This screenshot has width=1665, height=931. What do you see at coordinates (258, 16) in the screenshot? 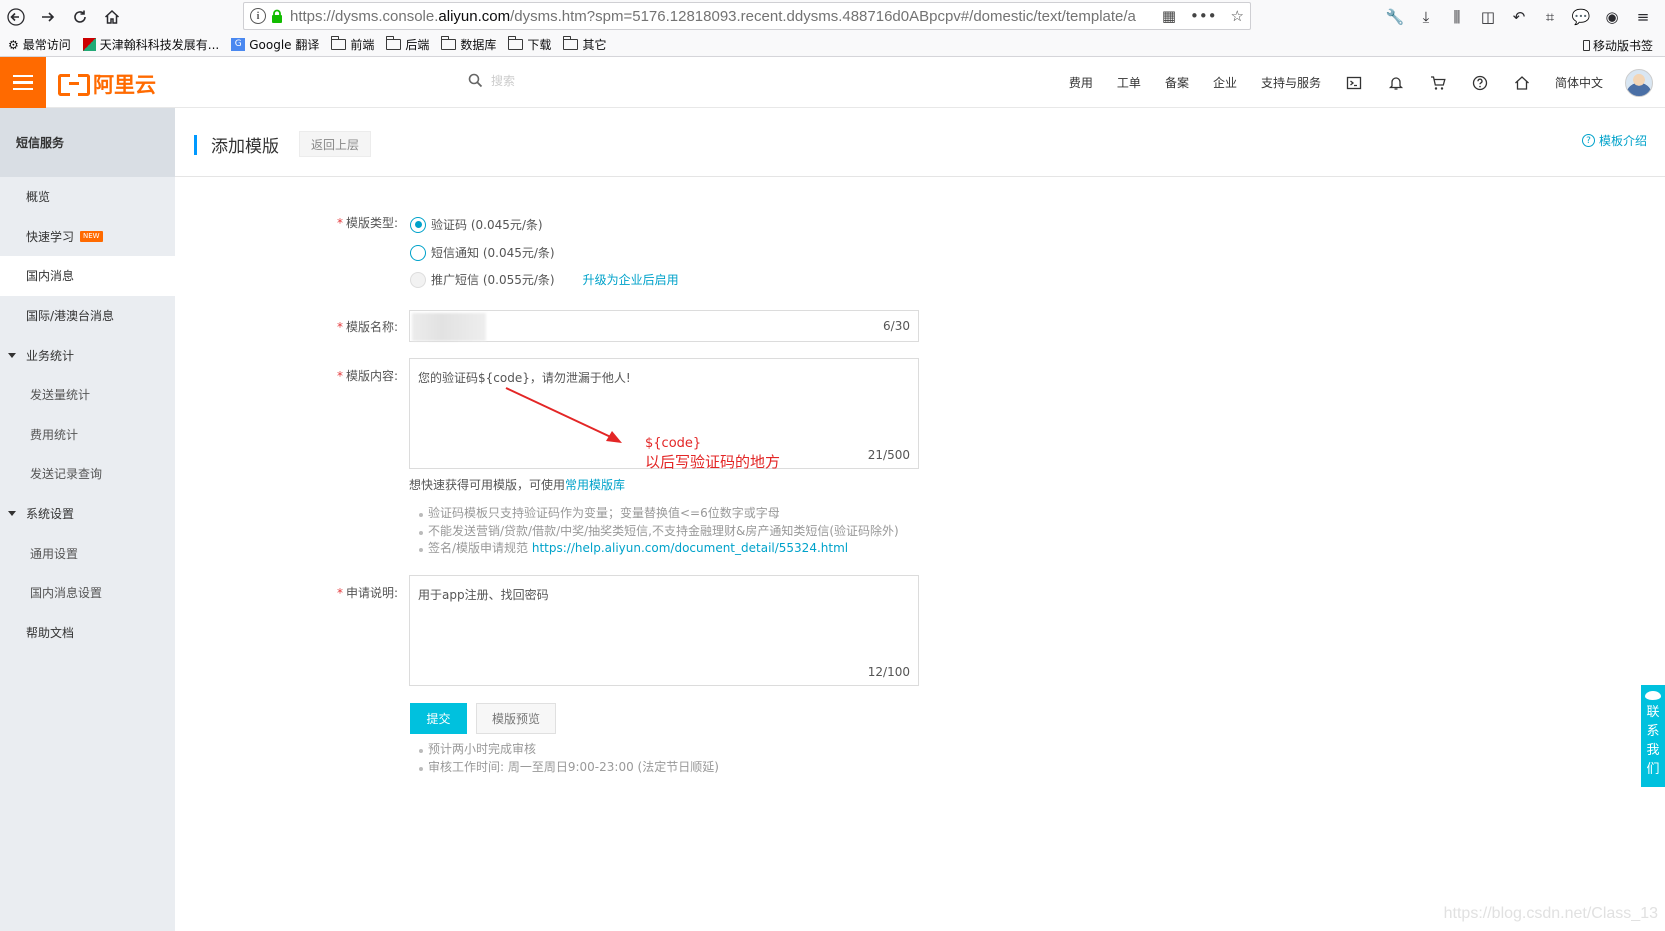
I see `info-icon: i` at bounding box center [258, 16].